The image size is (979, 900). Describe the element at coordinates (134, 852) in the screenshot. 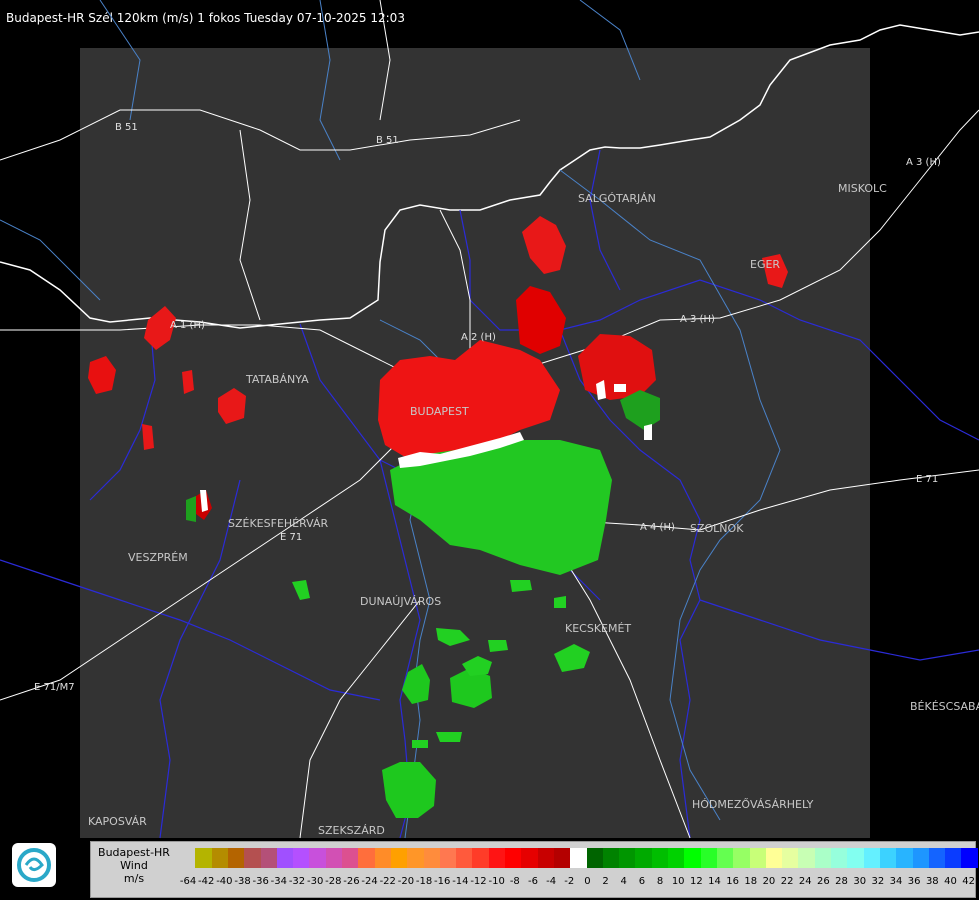

I see `legend-station: Budapest-HR` at that location.